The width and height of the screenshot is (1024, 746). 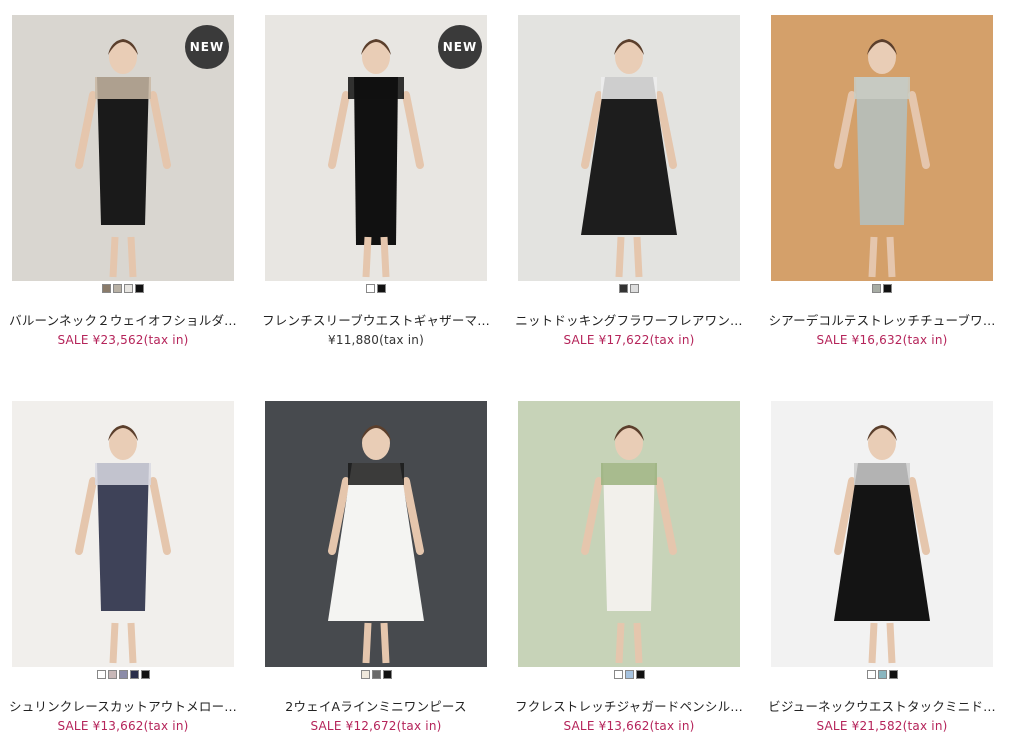 I want to click on product-card: シュリンクレースカットアウトメロー… SALE ¥13,662(tax in), so click(x=123, y=567).